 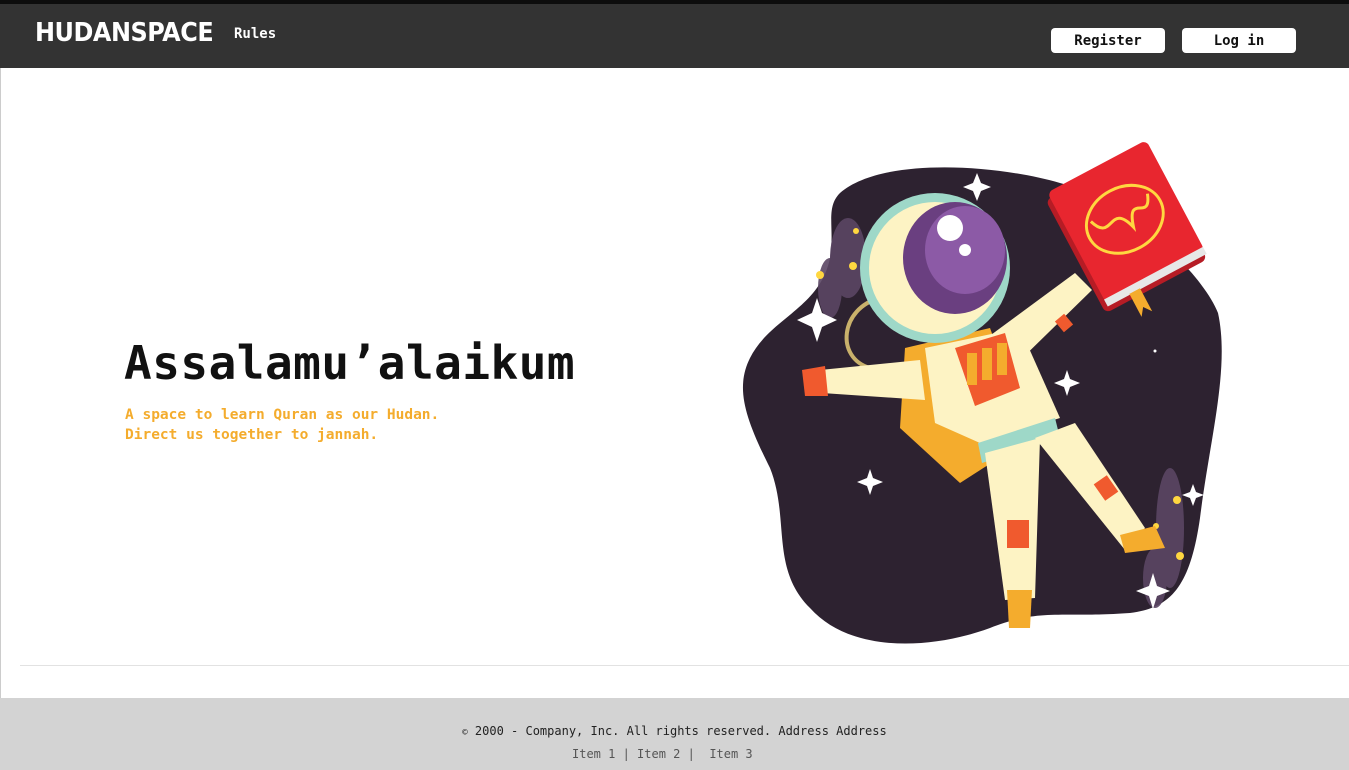 I want to click on register-button: Register, so click(x=1108, y=40).